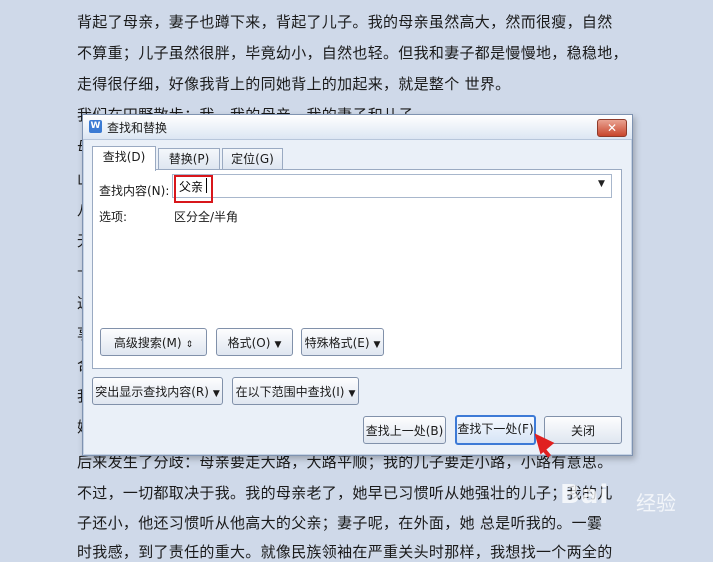 The image size is (713, 562). What do you see at coordinates (495, 430) in the screenshot?
I see `find-next-button: 查找下一处(F)` at bounding box center [495, 430].